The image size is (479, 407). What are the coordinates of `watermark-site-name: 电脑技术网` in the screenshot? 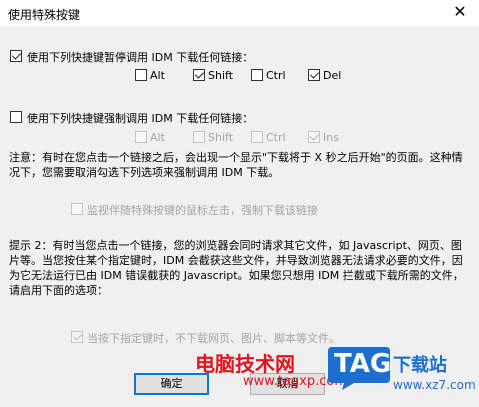 It's located at (245, 364).